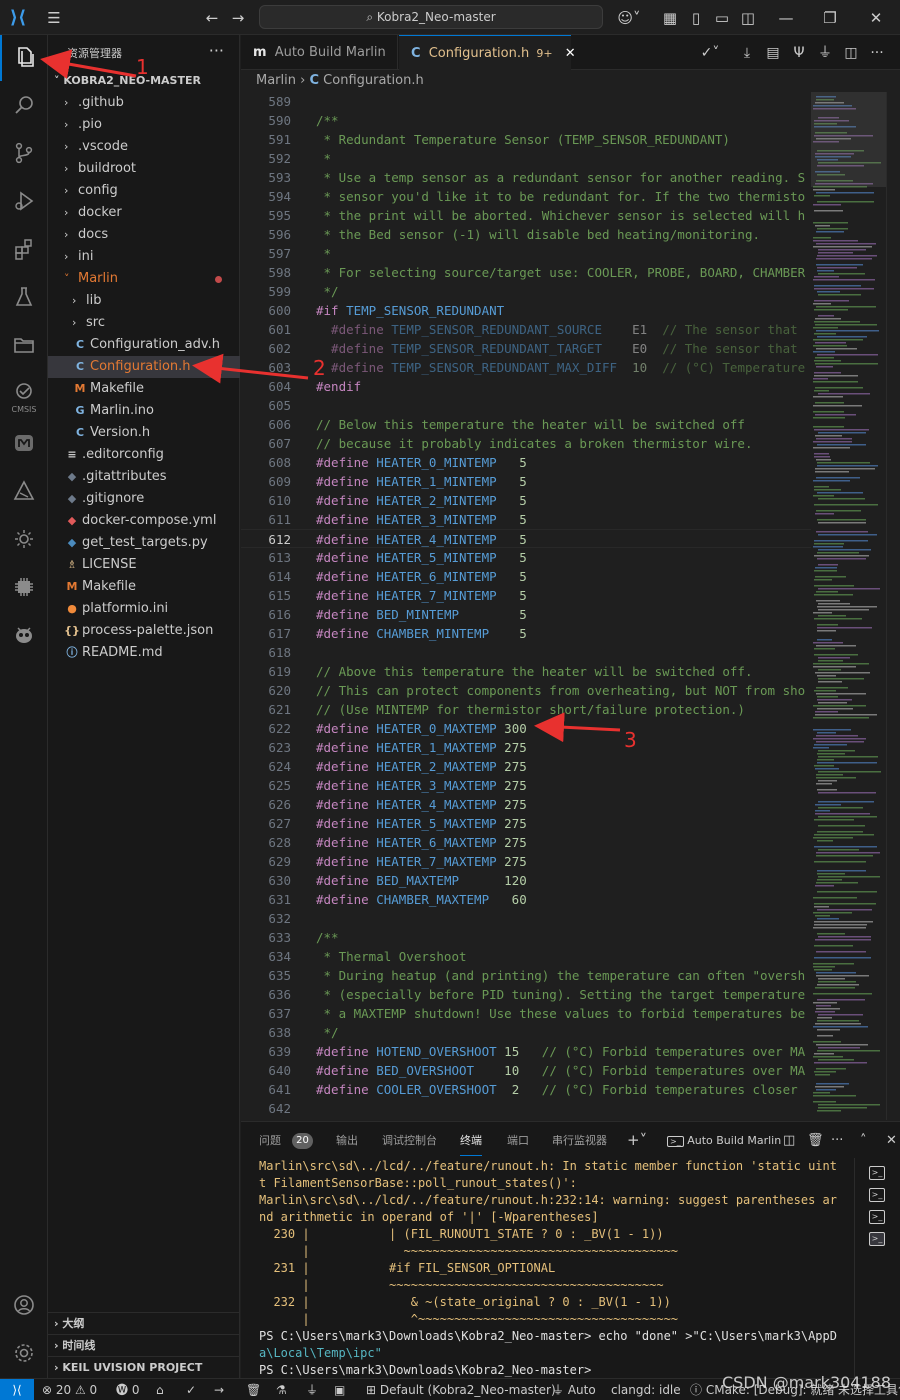 The height and width of the screenshot is (1400, 900). What do you see at coordinates (319, 52) in the screenshot?
I see `tab-auto-build-marlin: m Auto Build Marlin` at bounding box center [319, 52].